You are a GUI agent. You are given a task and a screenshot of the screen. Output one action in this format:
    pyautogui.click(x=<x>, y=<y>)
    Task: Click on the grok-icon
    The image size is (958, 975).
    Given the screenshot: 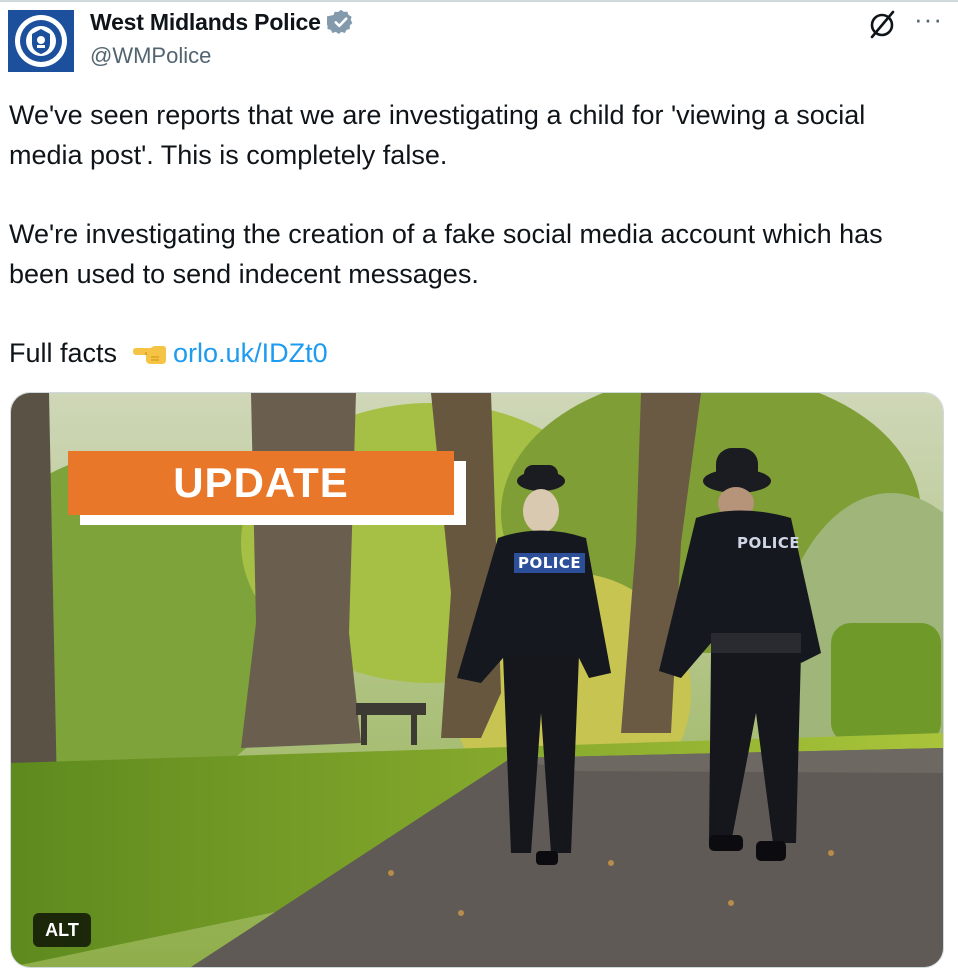 What is the action you would take?
    pyautogui.click(x=882, y=24)
    